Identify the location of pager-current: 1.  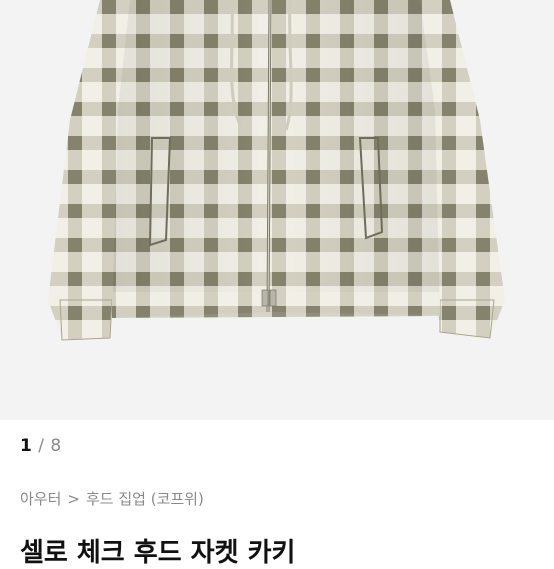
(26, 446).